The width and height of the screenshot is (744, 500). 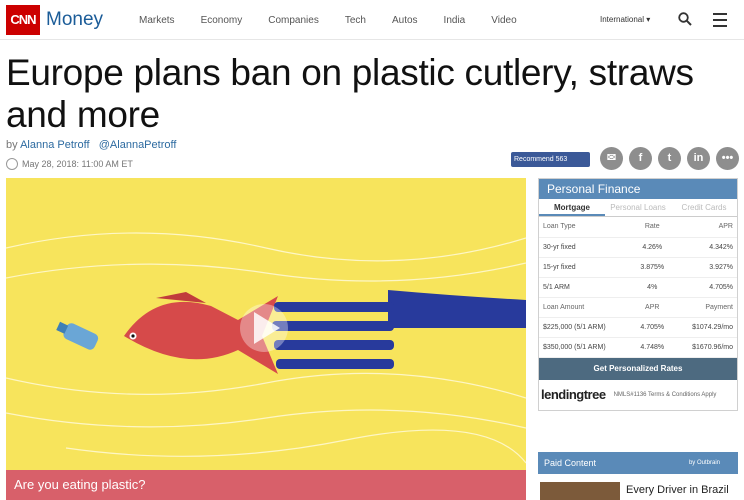 I want to click on widget-title: Personal Finance, so click(x=638, y=189).